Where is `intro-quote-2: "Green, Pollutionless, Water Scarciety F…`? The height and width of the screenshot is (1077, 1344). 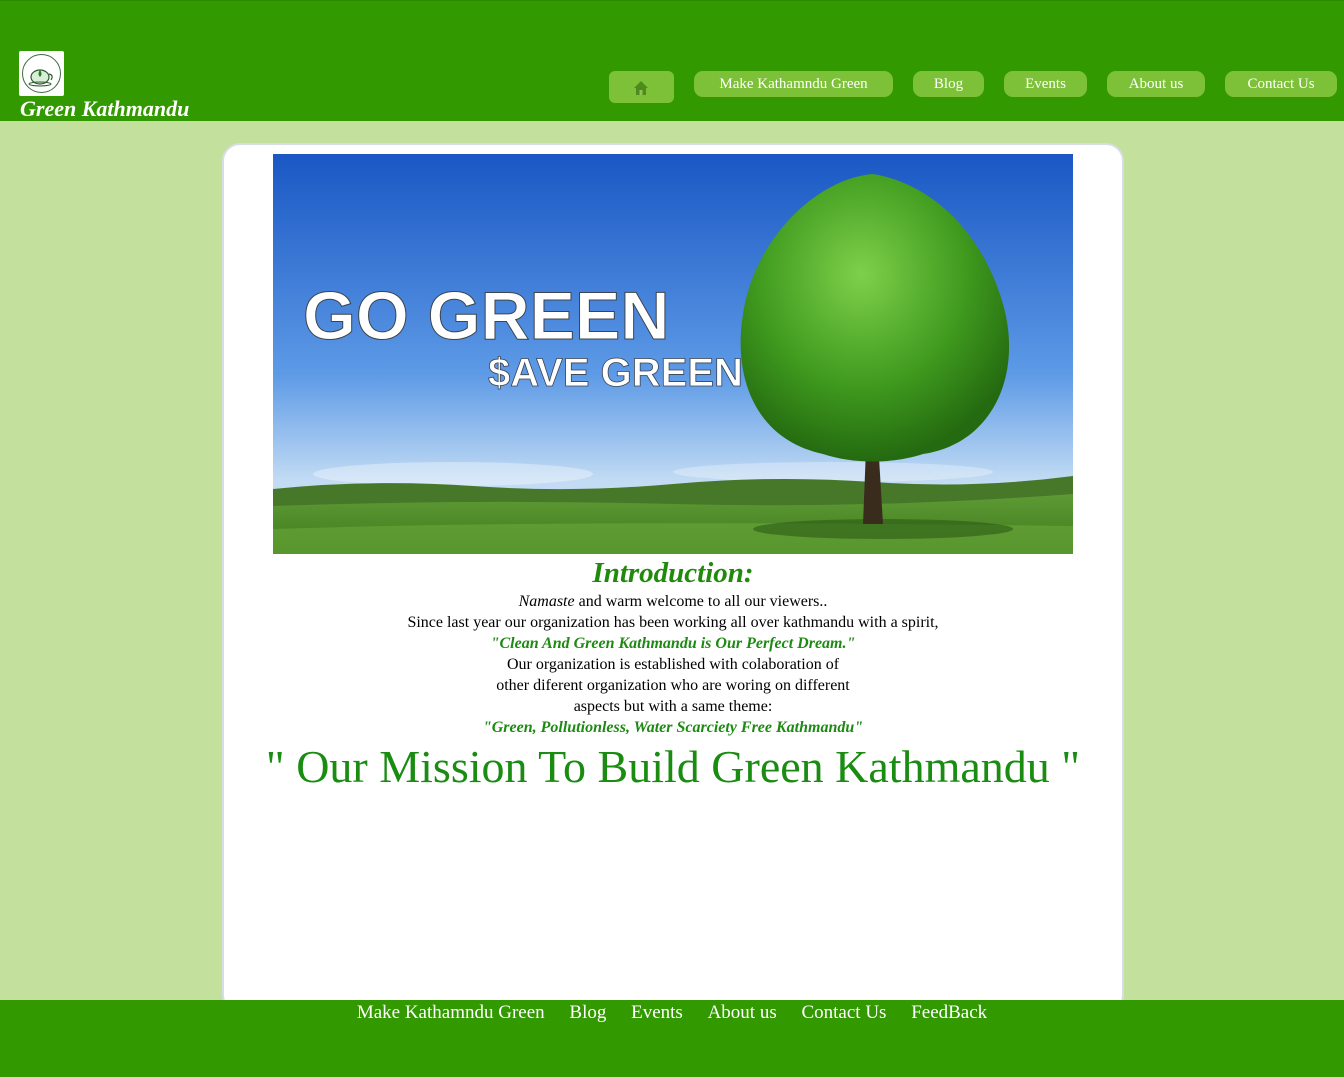
intro-quote-2: "Green, Pollutionless, Water Scarciety F… is located at coordinates (673, 727).